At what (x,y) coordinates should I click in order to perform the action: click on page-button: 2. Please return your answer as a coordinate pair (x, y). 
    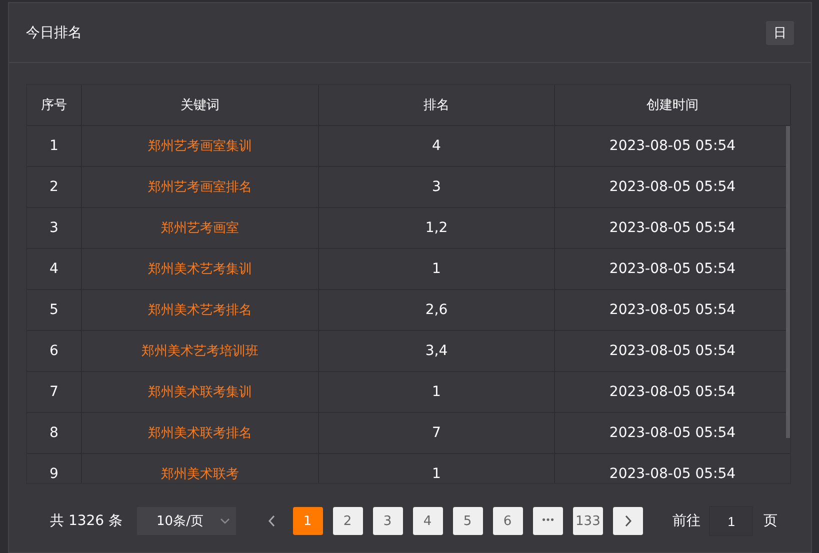
    Looking at the image, I should click on (347, 521).